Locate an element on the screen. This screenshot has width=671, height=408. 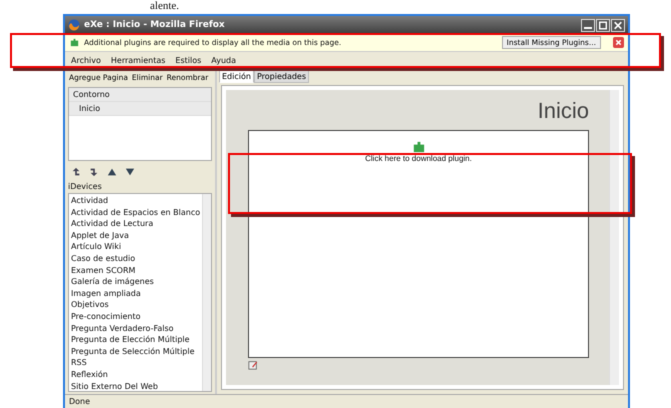
promote-arrow-icon is located at coordinates (76, 172).